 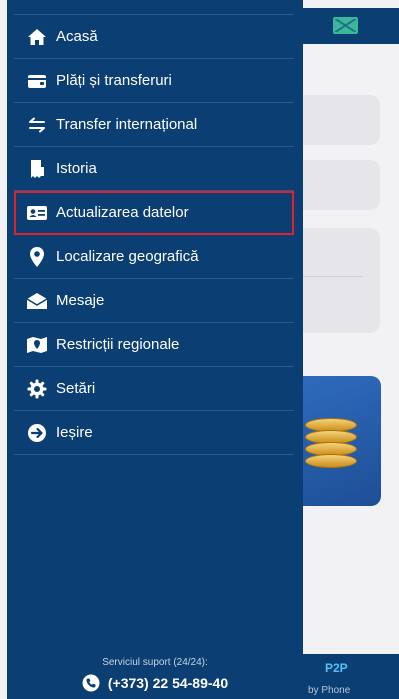 What do you see at coordinates (37, 389) in the screenshot?
I see `gear-icon` at bounding box center [37, 389].